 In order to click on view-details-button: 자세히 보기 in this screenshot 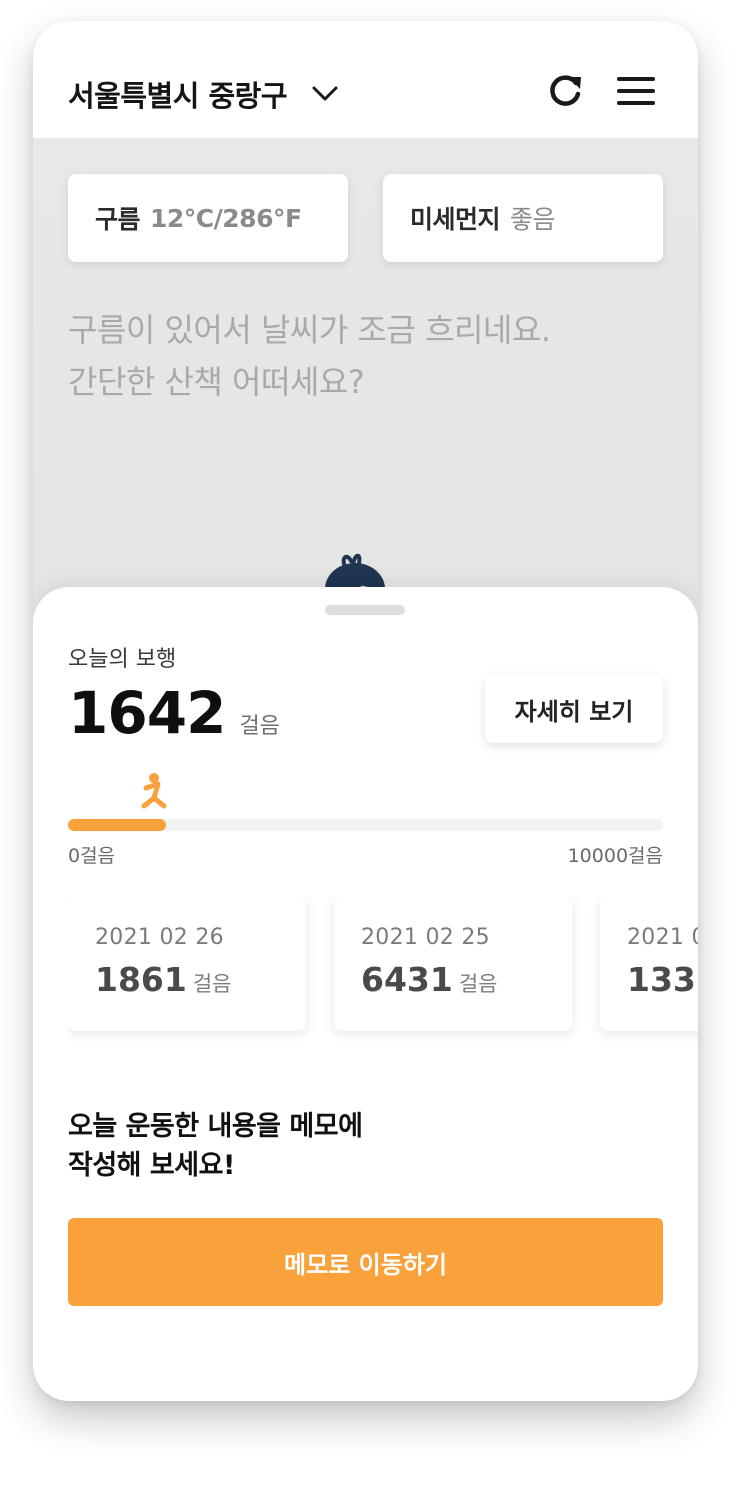, I will do `click(574, 709)`.